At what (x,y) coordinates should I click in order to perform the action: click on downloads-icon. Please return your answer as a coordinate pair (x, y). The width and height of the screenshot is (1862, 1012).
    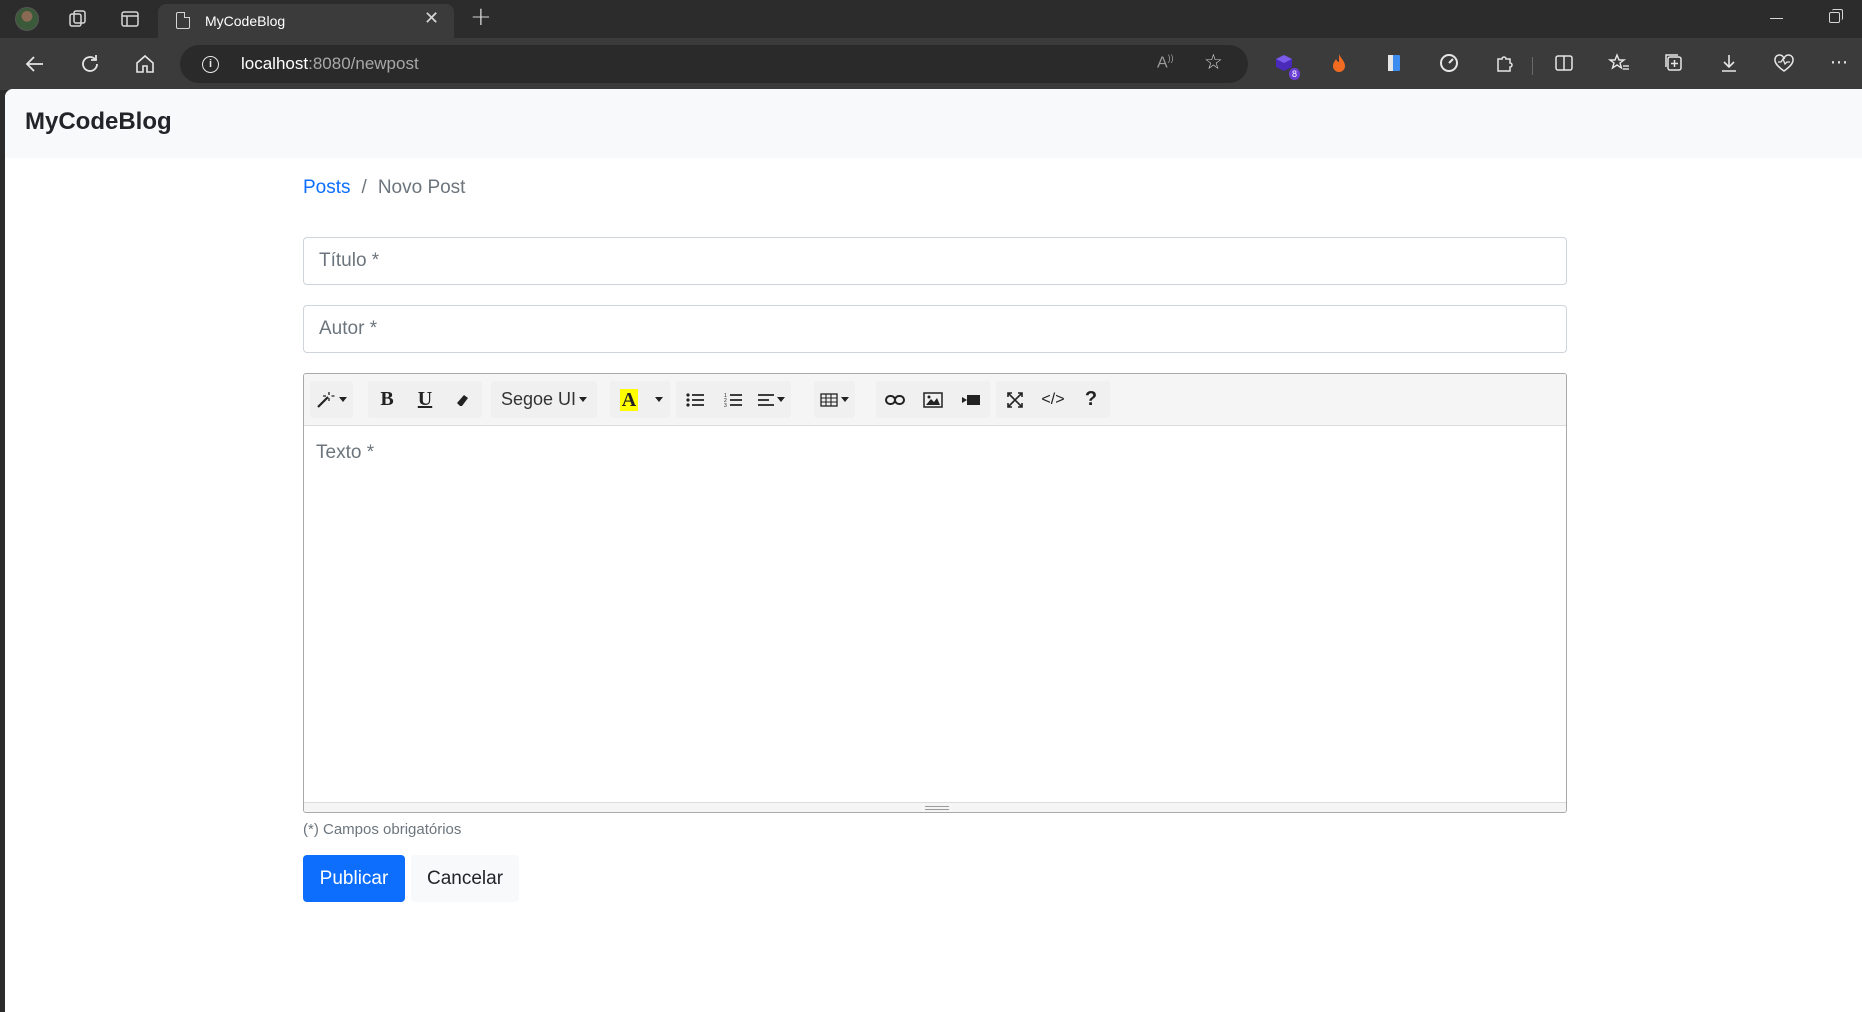
    Looking at the image, I should click on (1729, 63).